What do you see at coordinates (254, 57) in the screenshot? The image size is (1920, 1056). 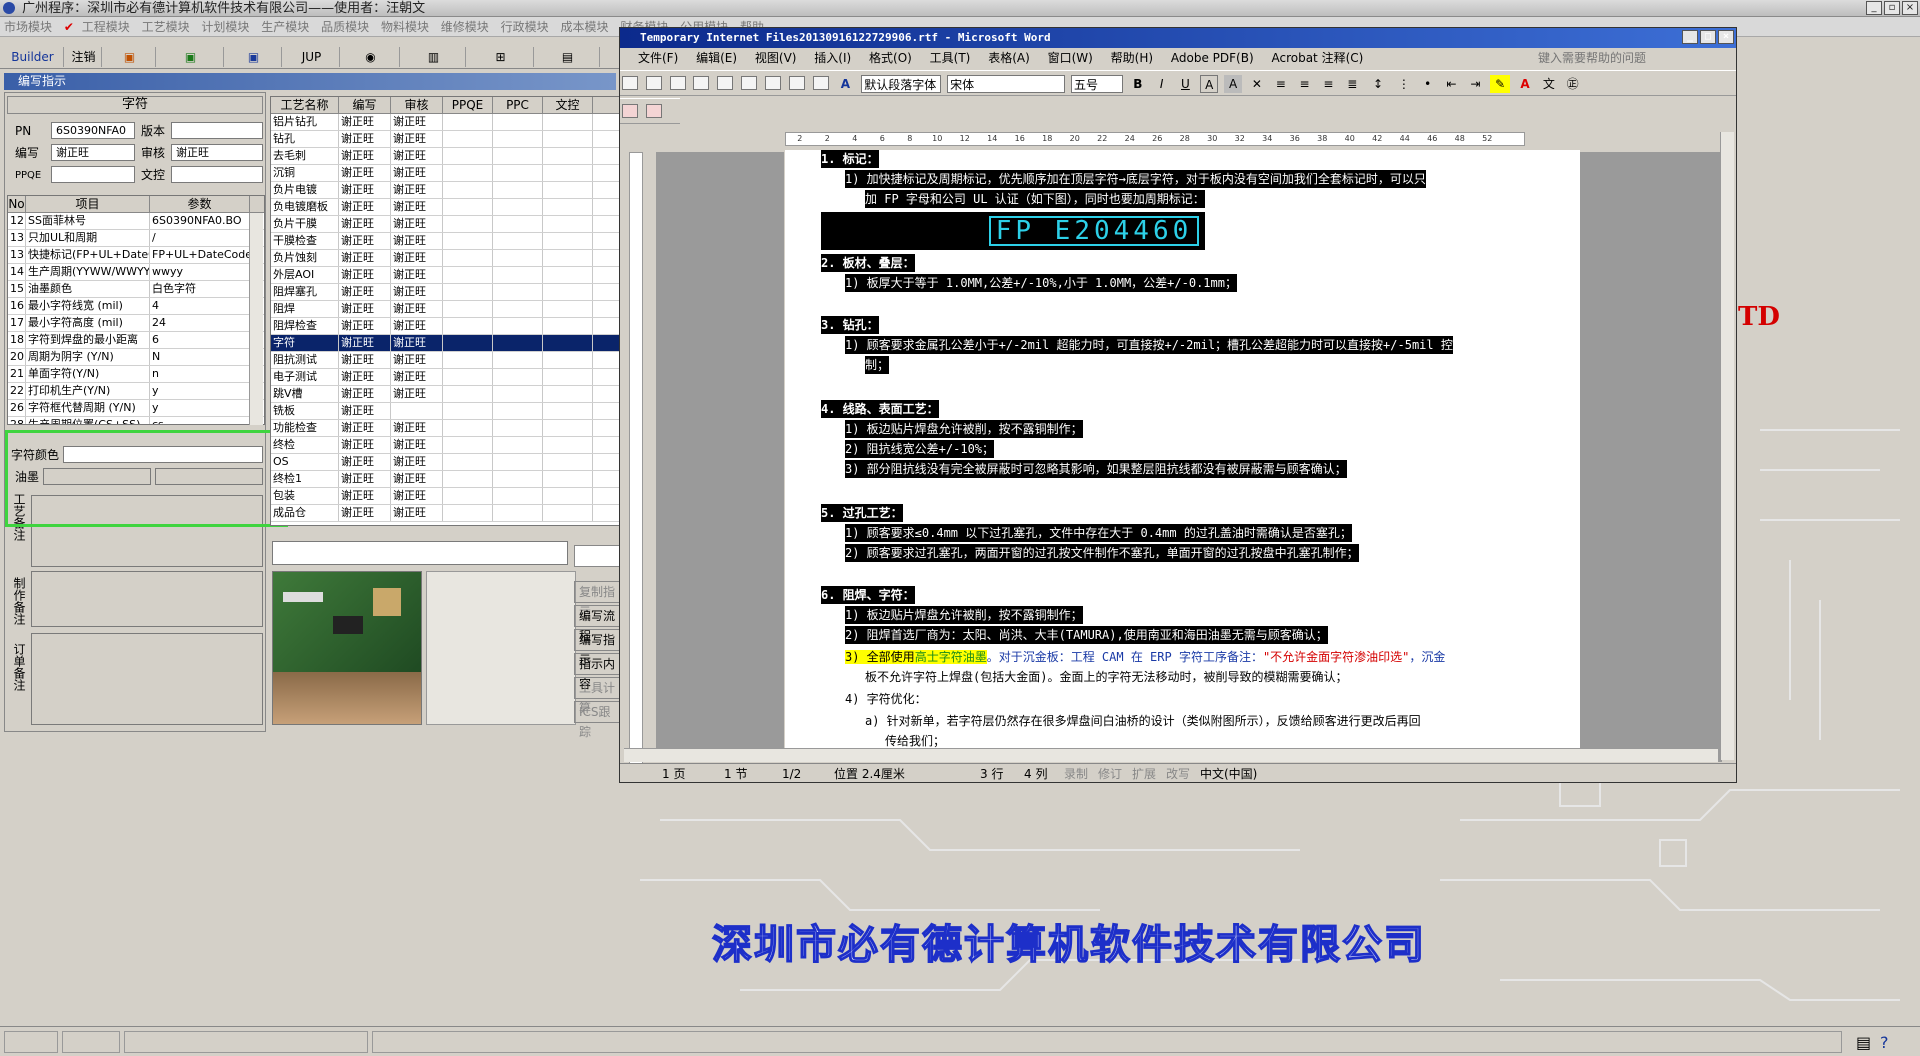 I see `word-icon: ▣` at bounding box center [254, 57].